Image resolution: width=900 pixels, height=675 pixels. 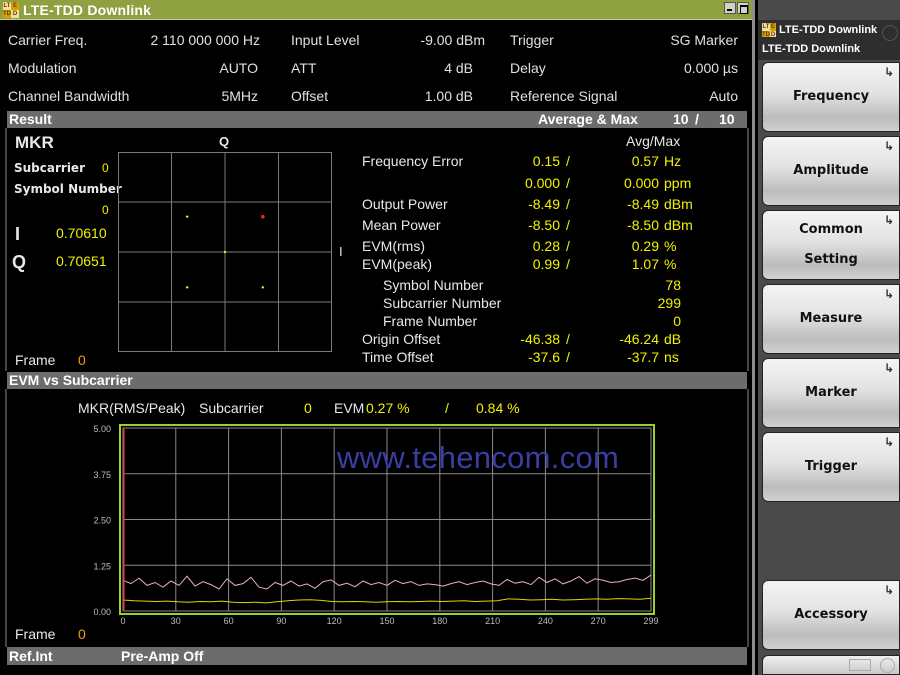 I want to click on status-indicator-icon, so click(x=890, y=33).